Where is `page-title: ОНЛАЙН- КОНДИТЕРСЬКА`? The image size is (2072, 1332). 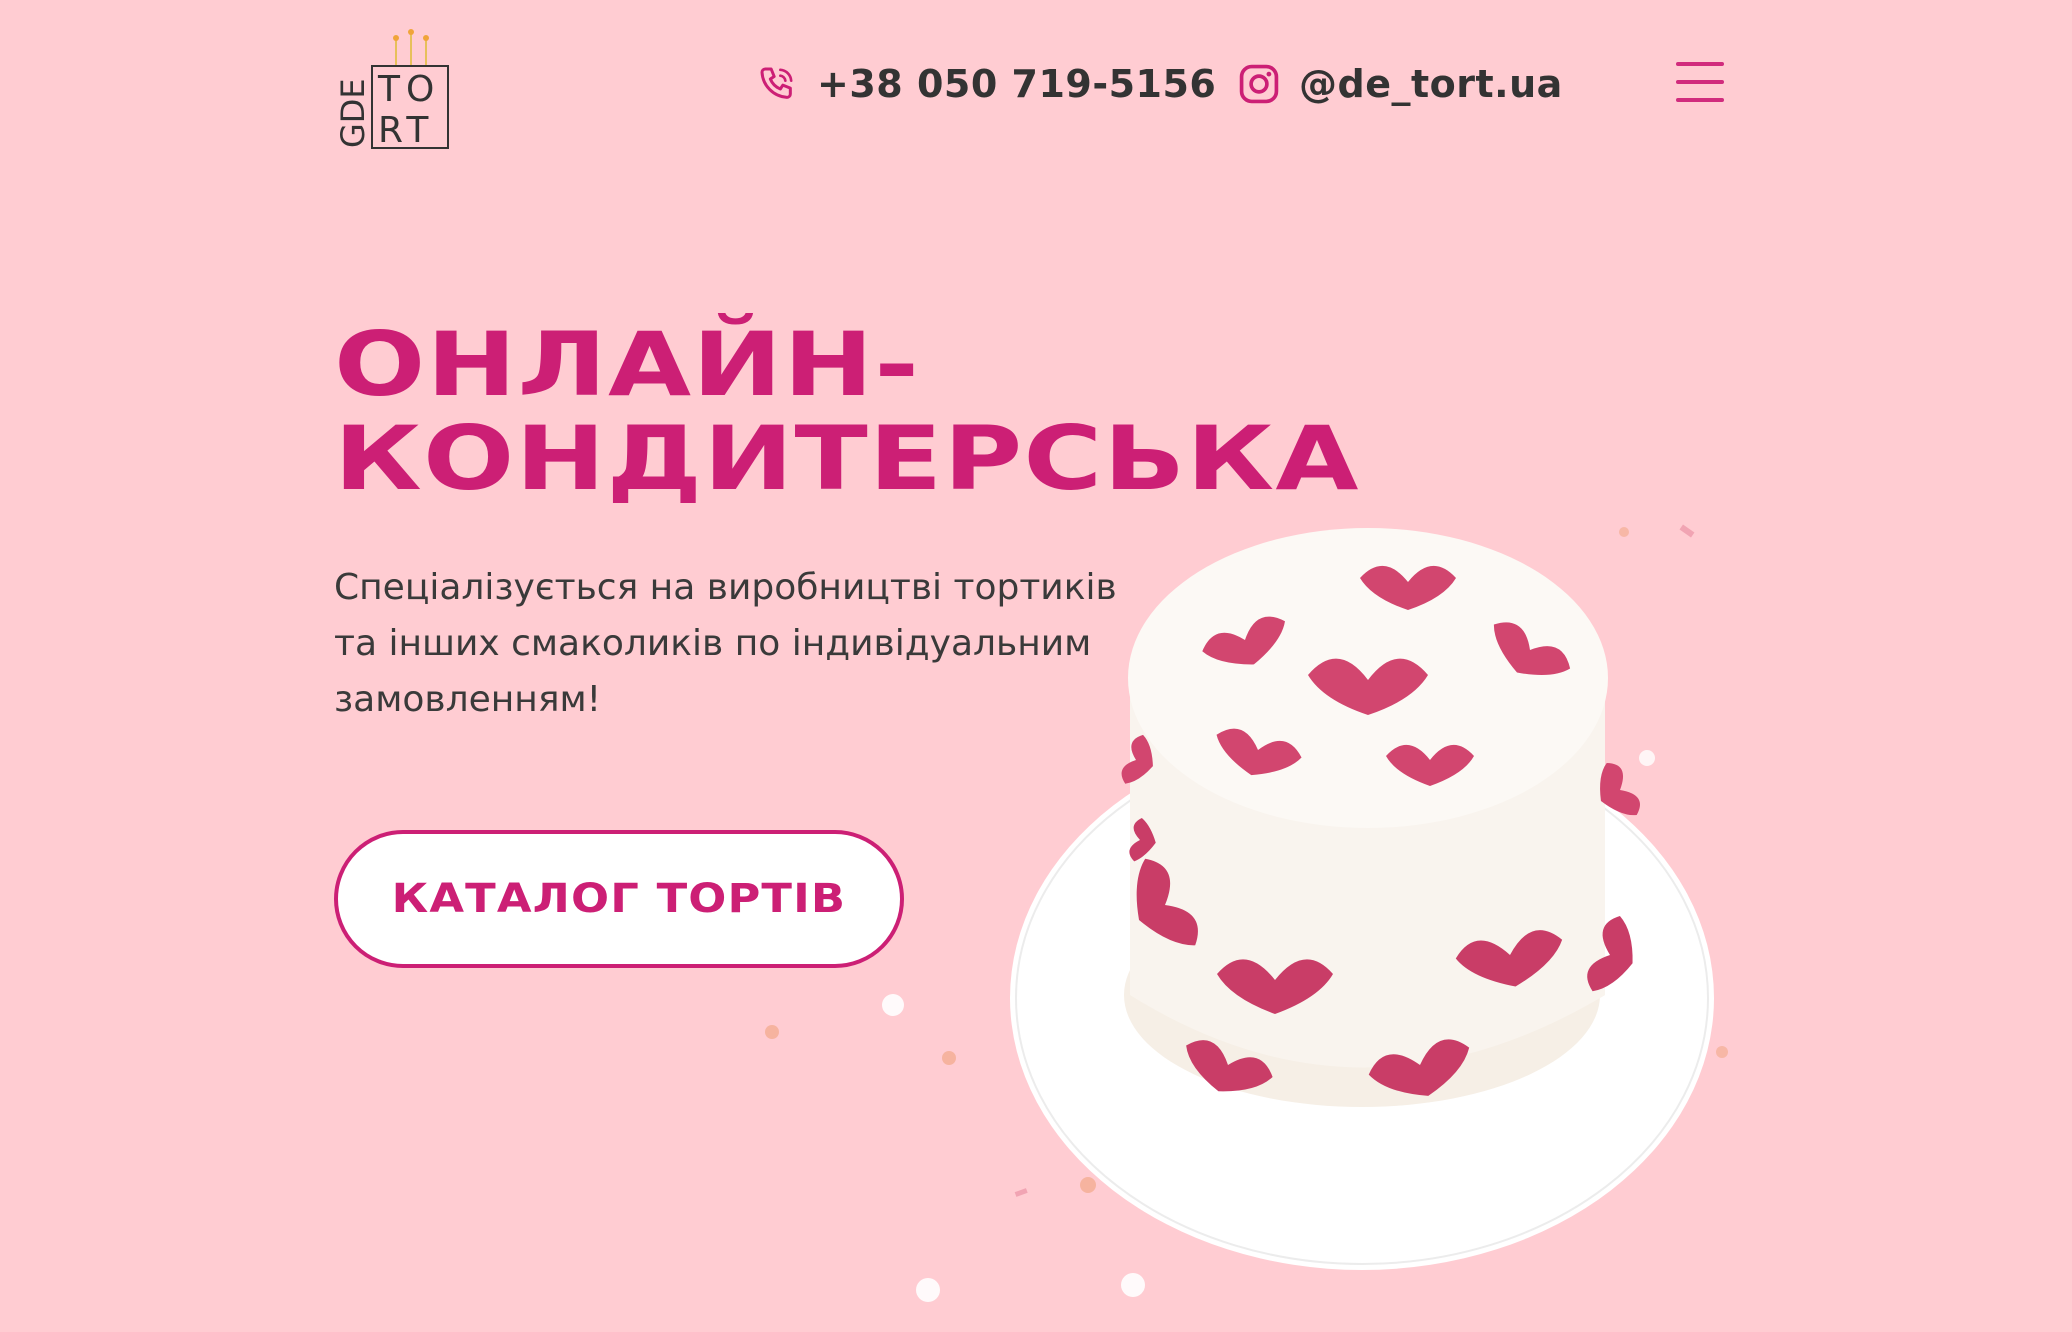 page-title: ОНЛАЙН- КОНДИТЕРСЬКА is located at coordinates (847, 412).